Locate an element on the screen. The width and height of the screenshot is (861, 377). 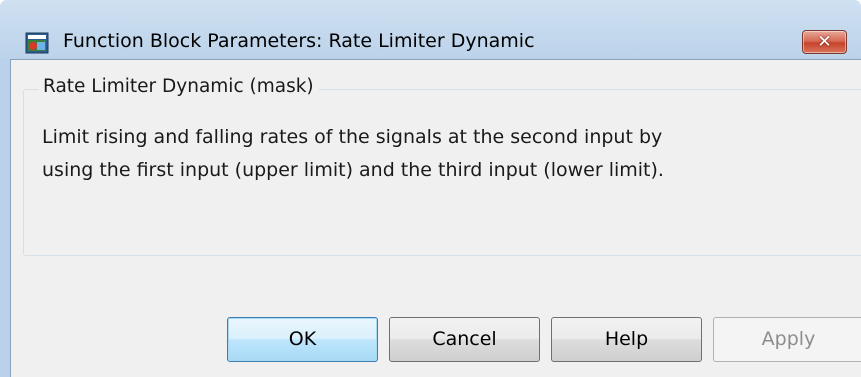
close-icon: ✕ is located at coordinates (824, 42).